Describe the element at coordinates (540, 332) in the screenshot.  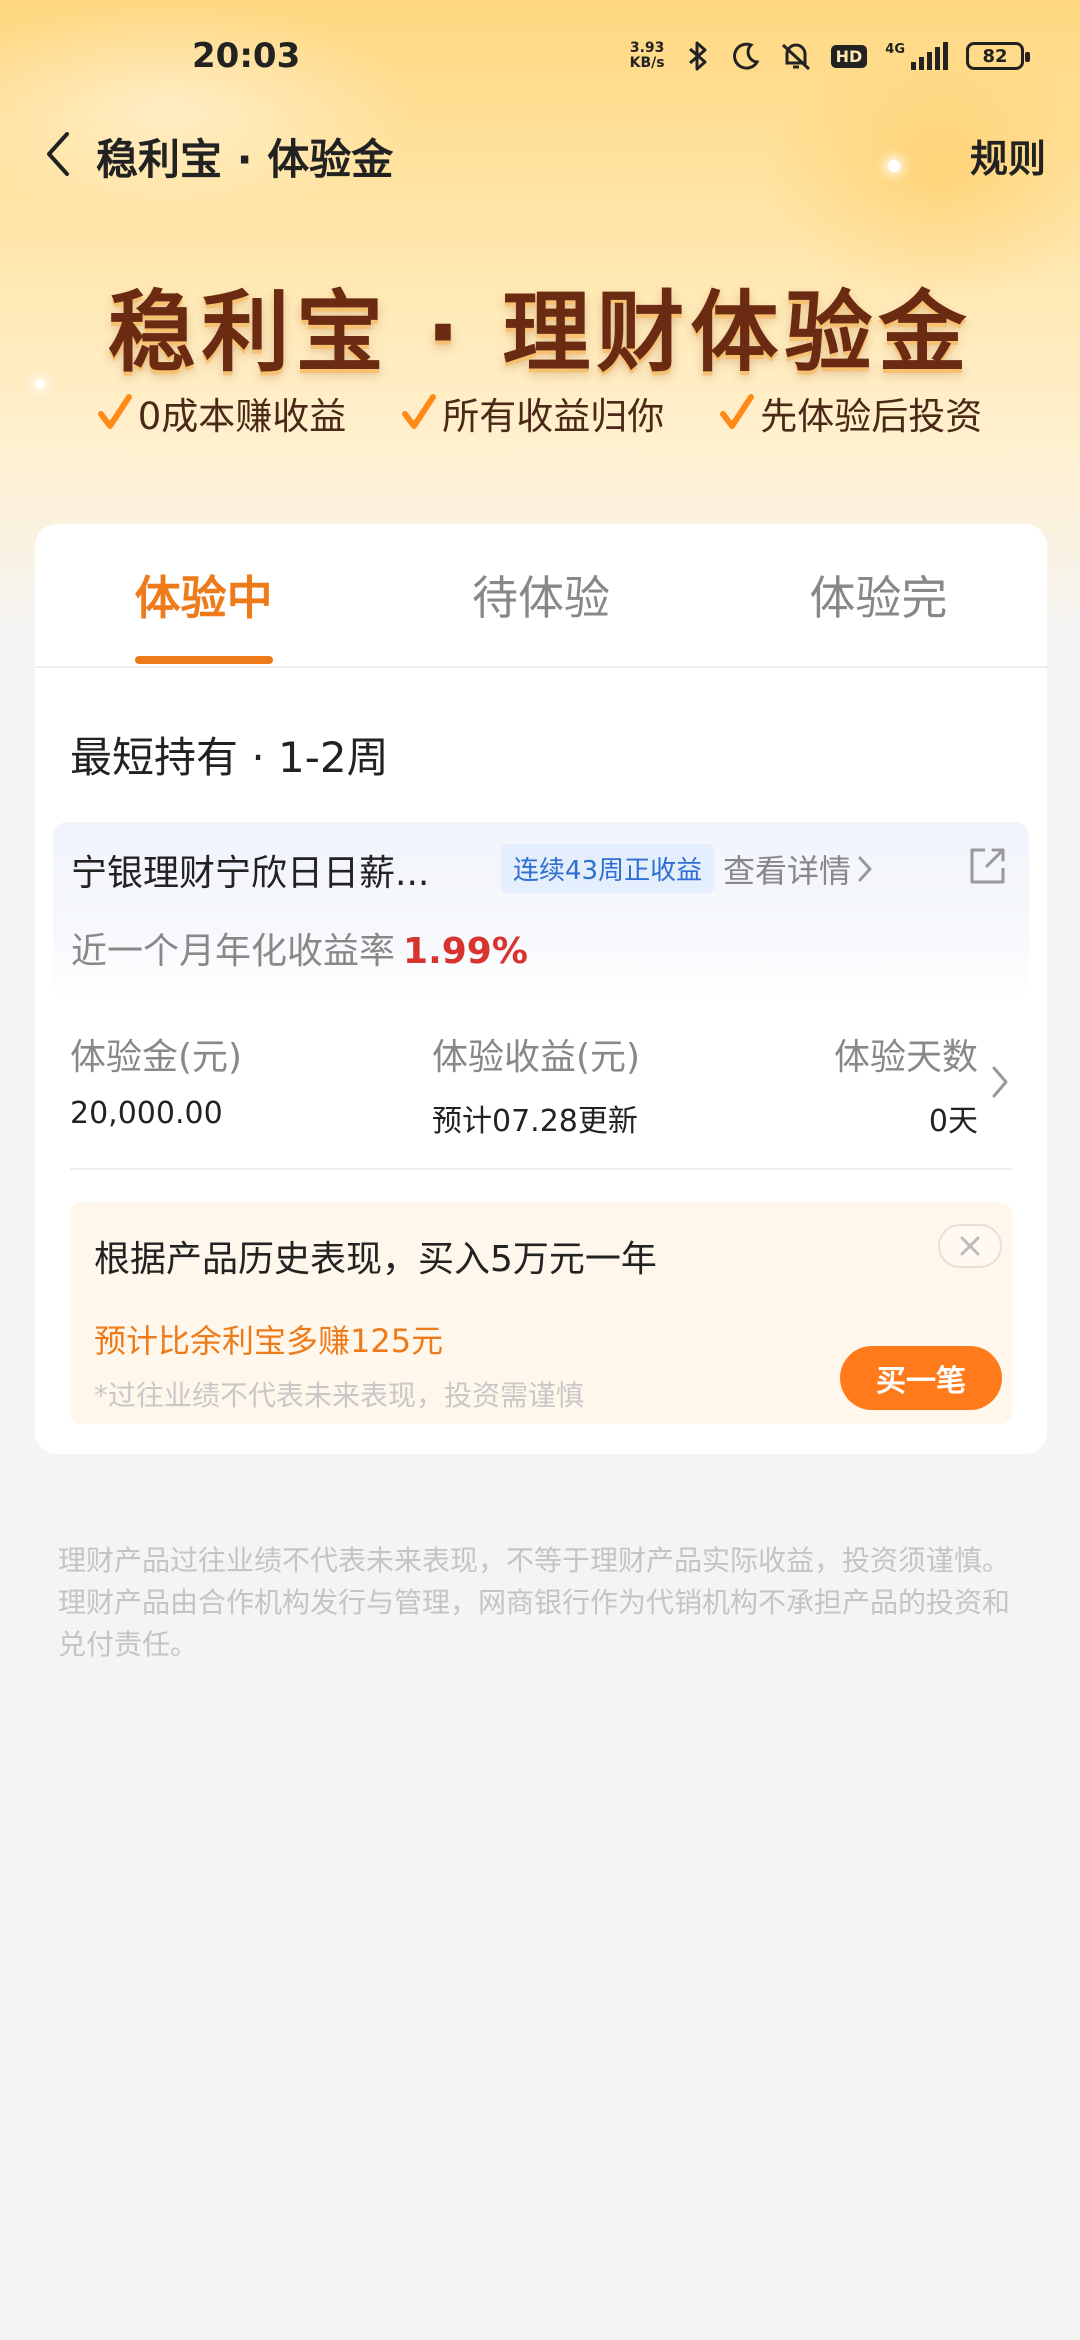
I see `banner-title: 稳利宝 · 理财体验金` at that location.